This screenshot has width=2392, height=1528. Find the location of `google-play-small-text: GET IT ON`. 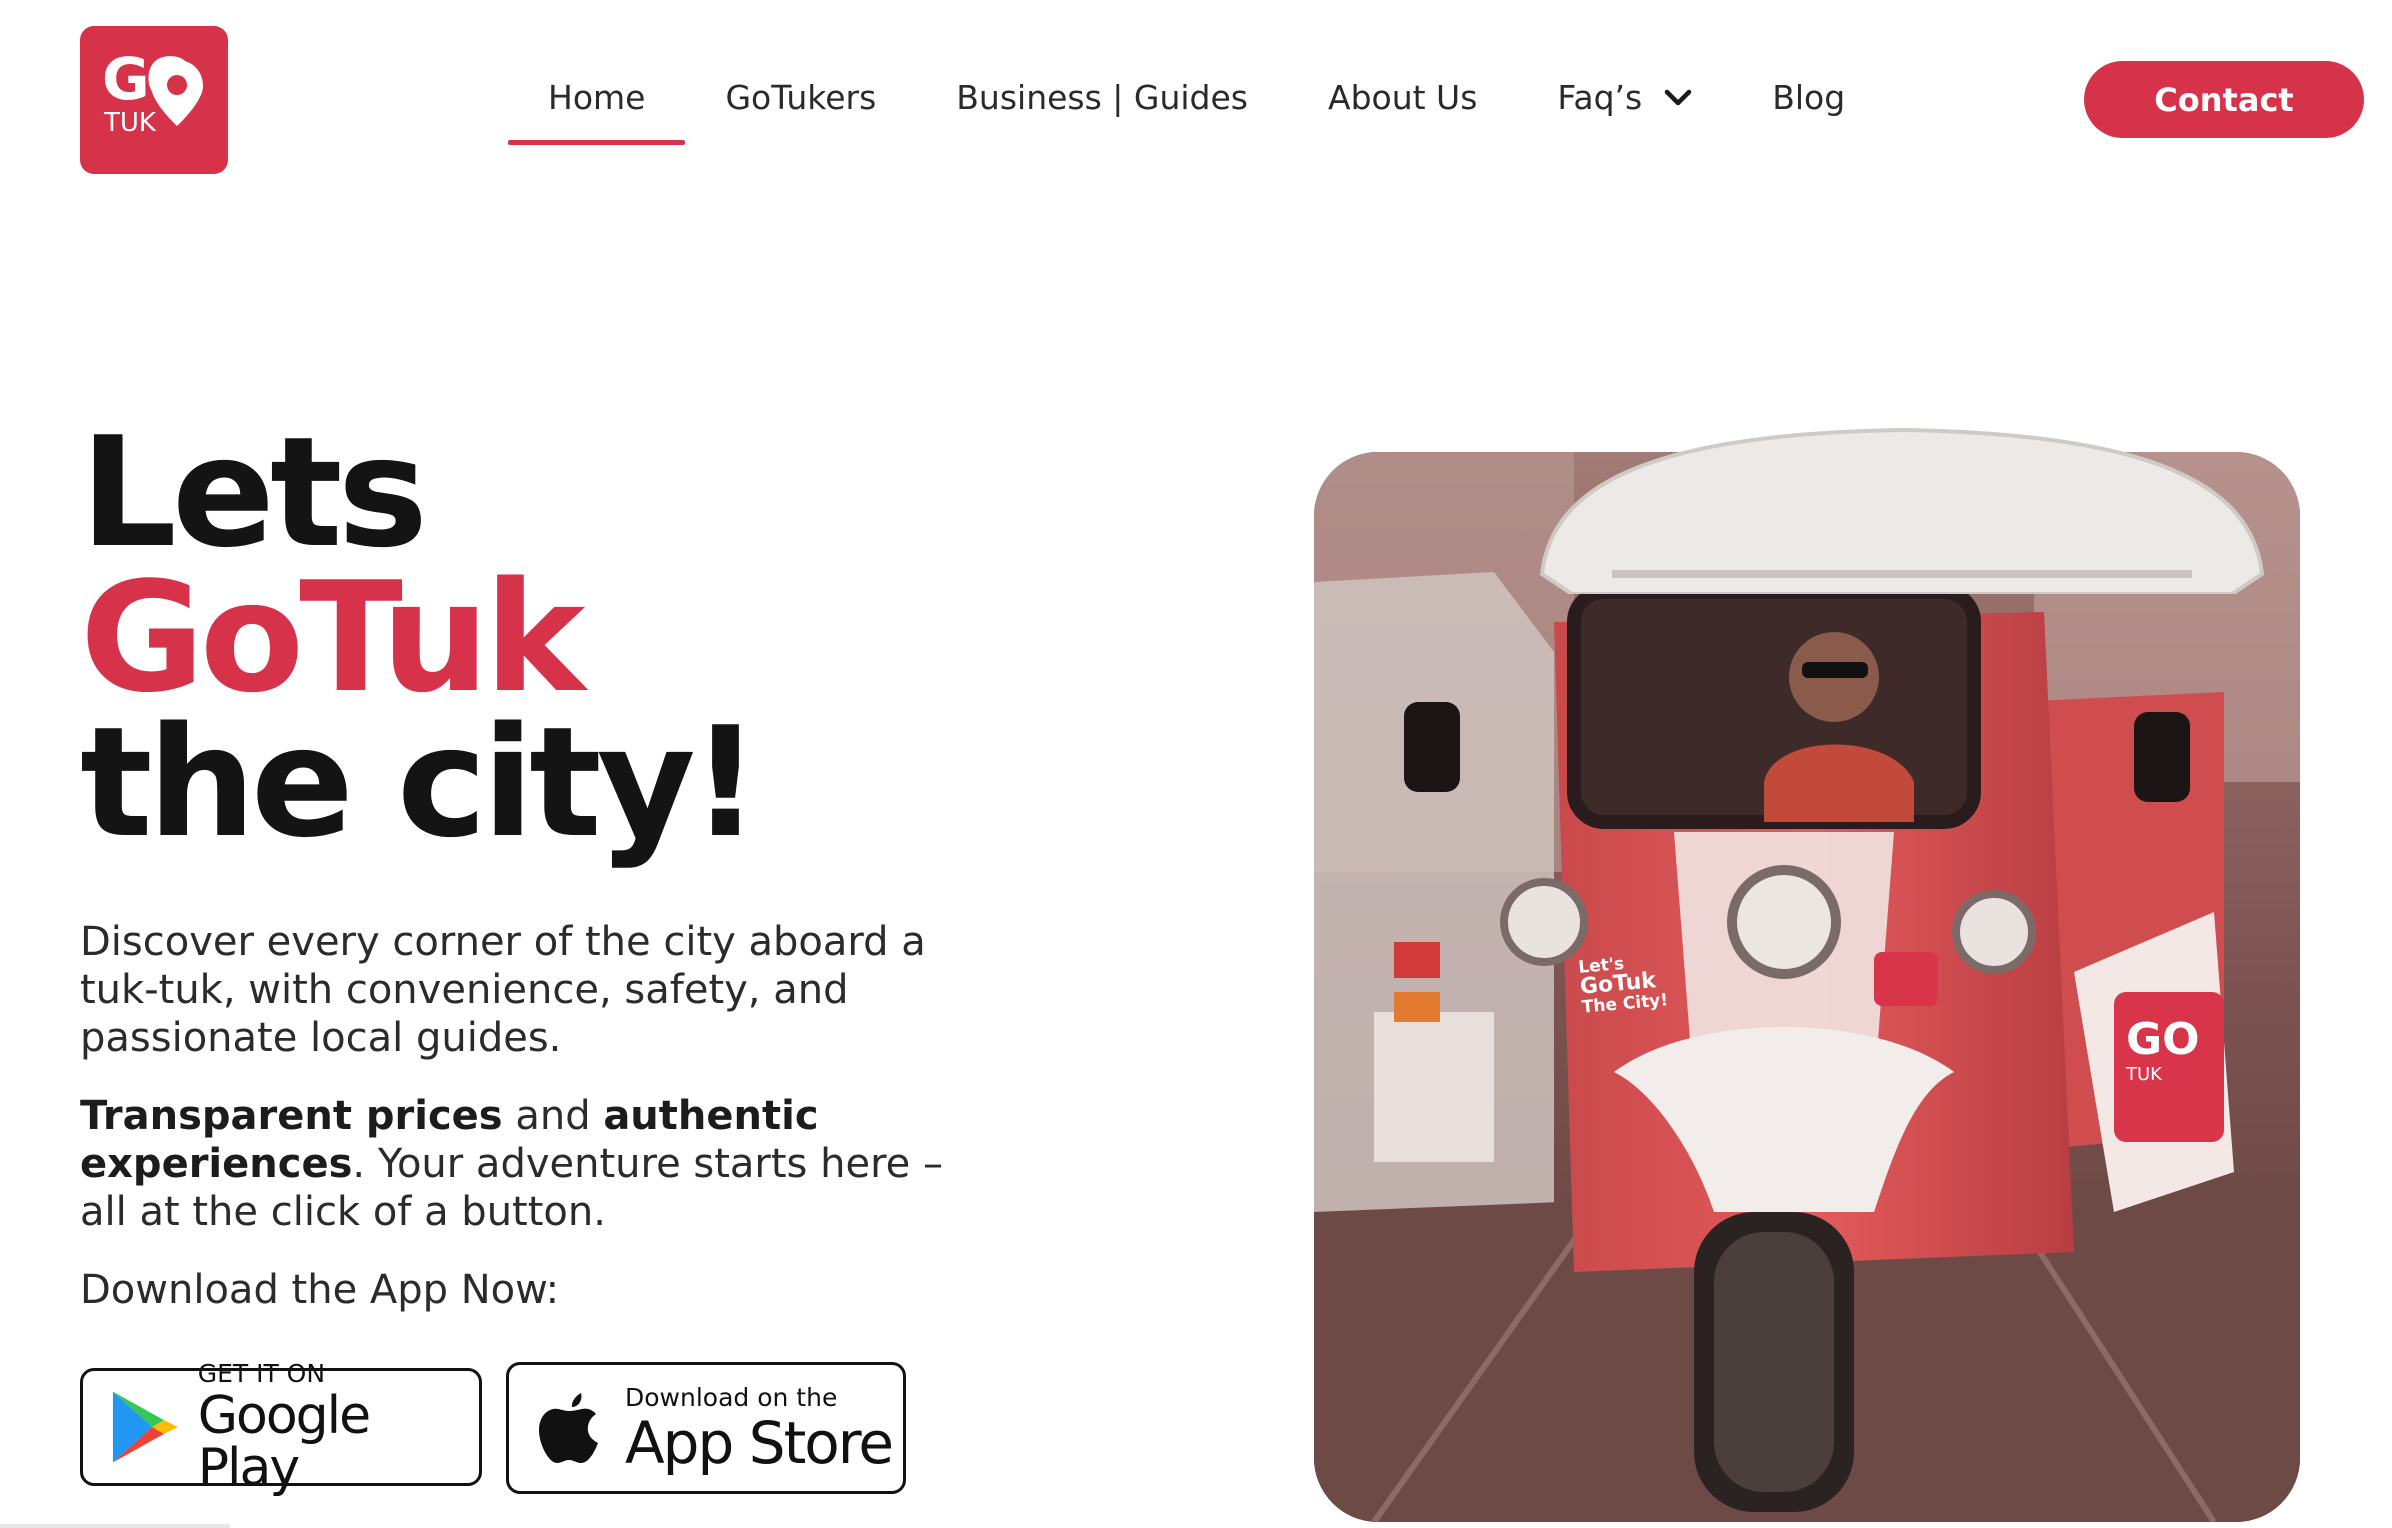

google-play-small-text: GET IT ON is located at coordinates (261, 1373).